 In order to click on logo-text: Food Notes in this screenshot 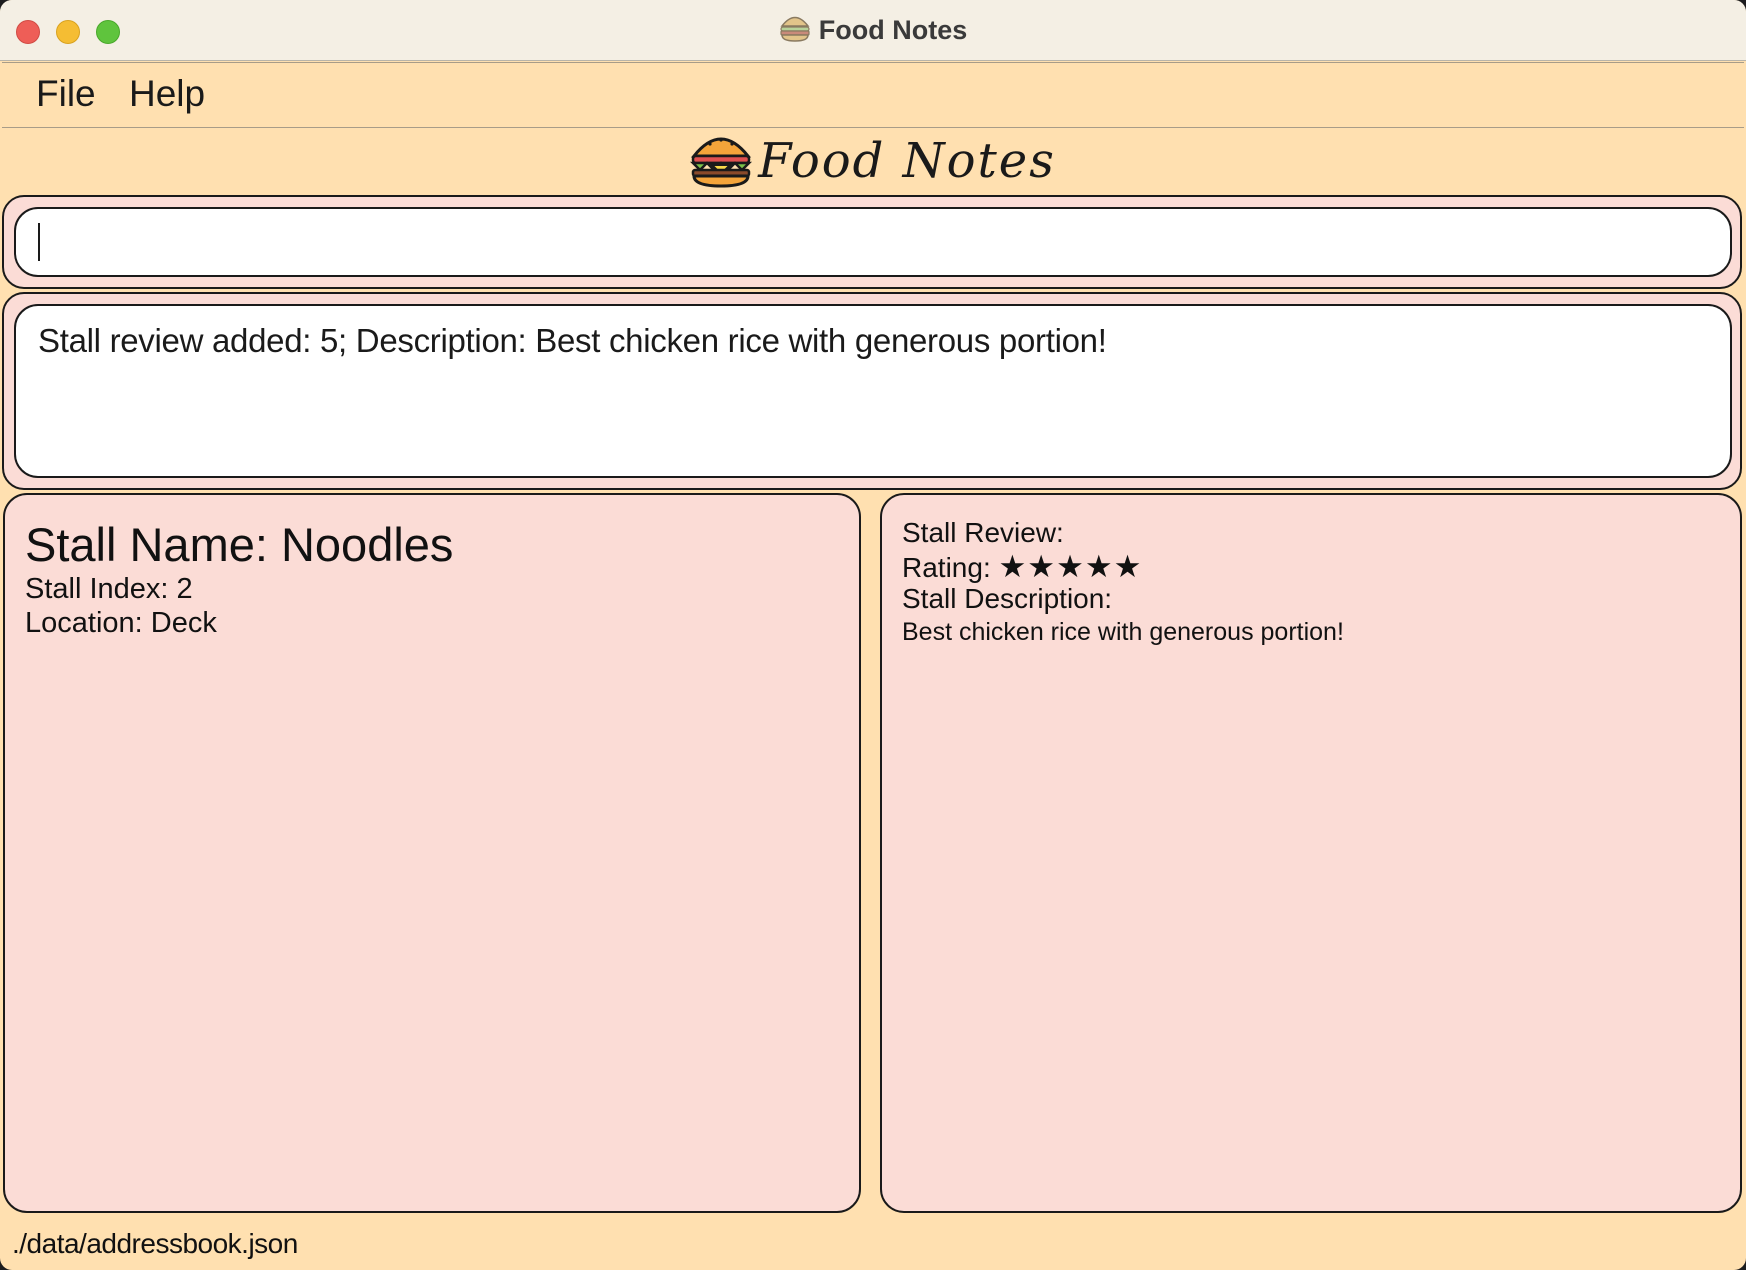, I will do `click(907, 161)`.